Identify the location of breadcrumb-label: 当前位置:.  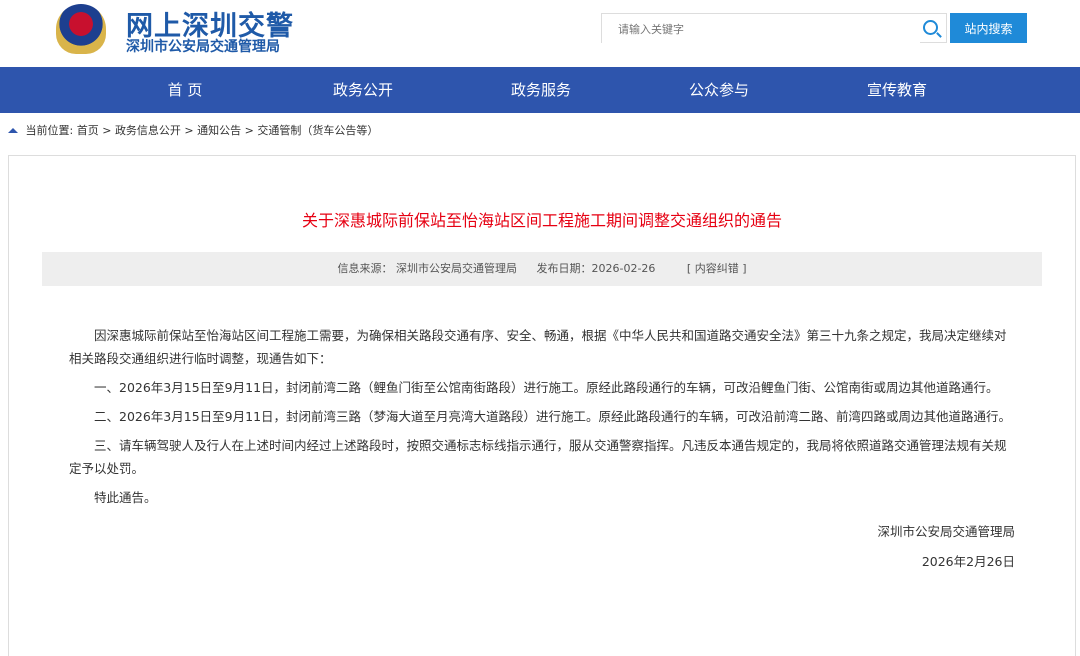
(49, 130).